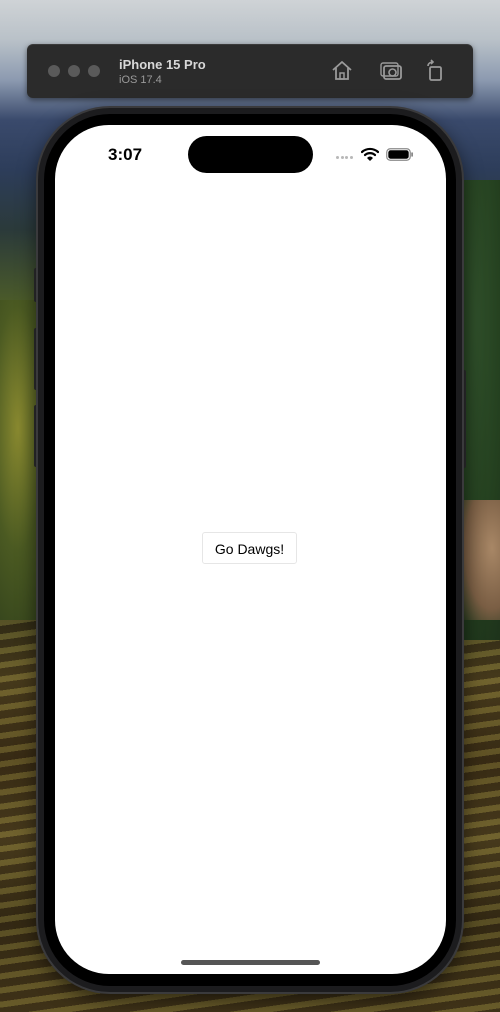  What do you see at coordinates (370, 154) in the screenshot?
I see `wifi-icon` at bounding box center [370, 154].